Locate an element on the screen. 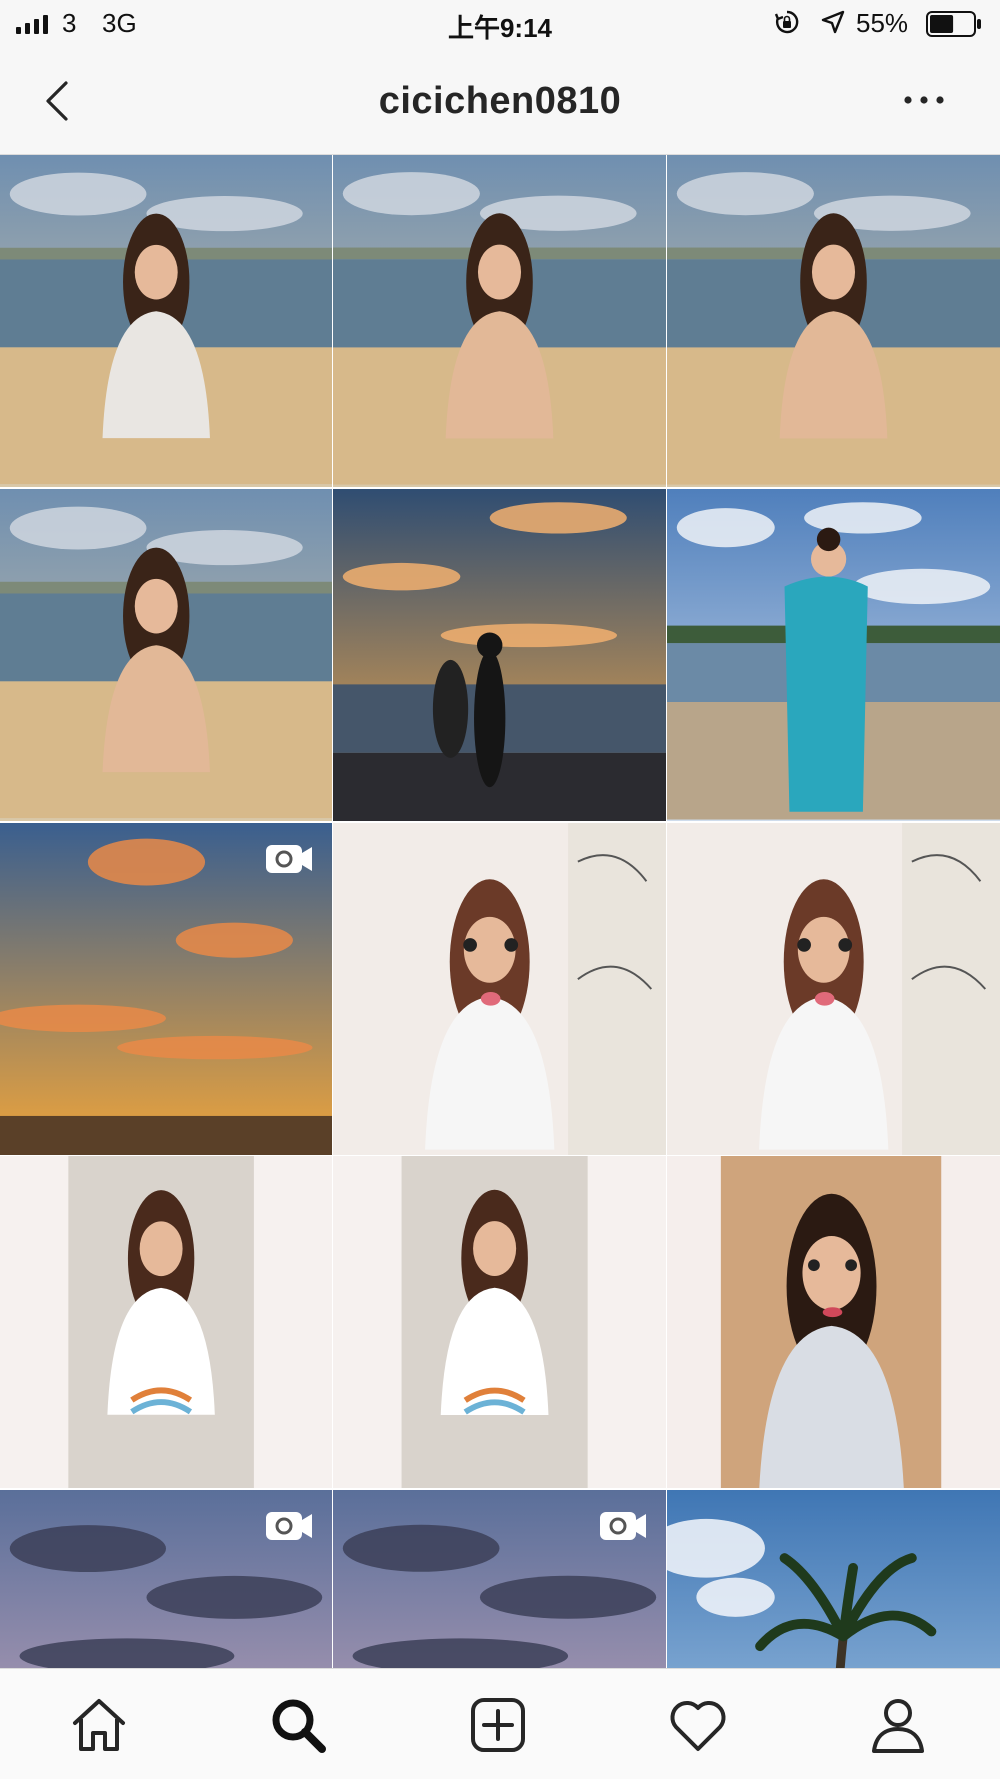  status-bar: 3 3G 上午9:14 55% is located at coordinates (500, 24).